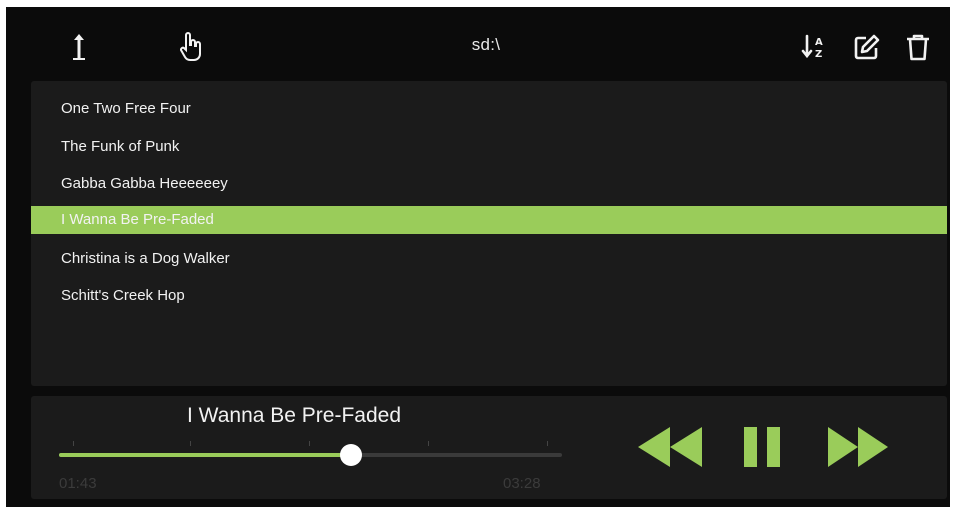 This screenshot has width=956, height=513. I want to click on up-directory-button, so click(79, 47).